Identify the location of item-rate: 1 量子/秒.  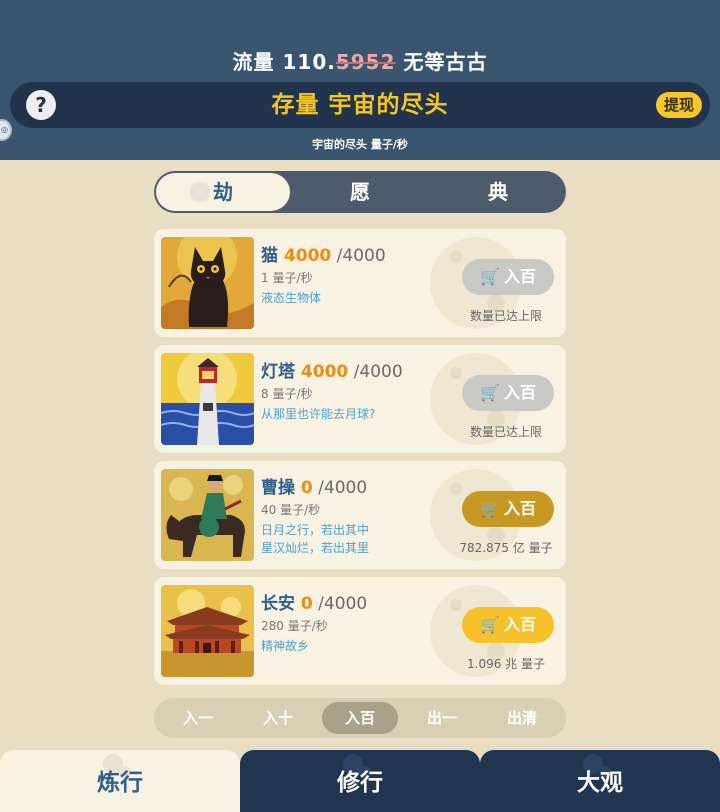
(287, 278).